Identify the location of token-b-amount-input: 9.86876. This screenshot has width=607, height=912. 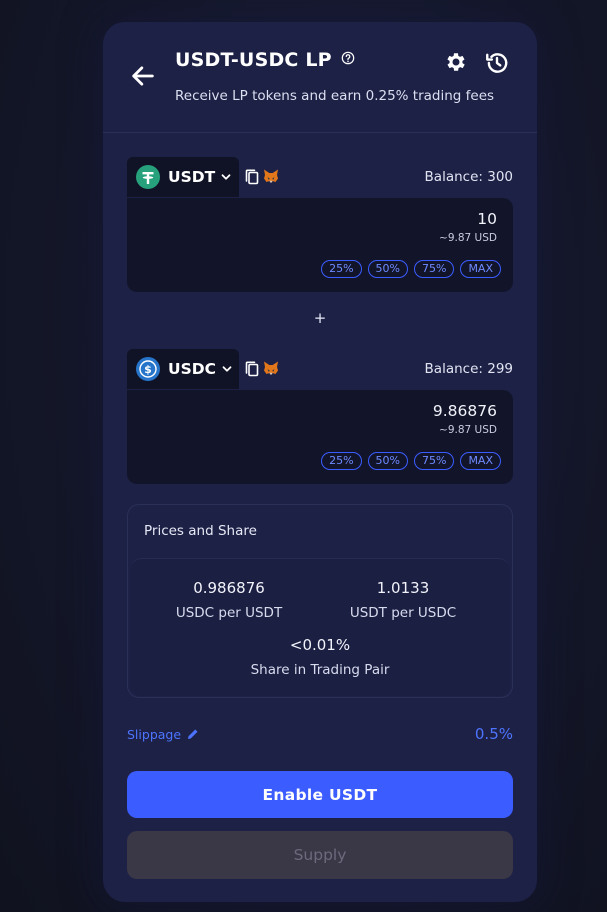
(465, 411).